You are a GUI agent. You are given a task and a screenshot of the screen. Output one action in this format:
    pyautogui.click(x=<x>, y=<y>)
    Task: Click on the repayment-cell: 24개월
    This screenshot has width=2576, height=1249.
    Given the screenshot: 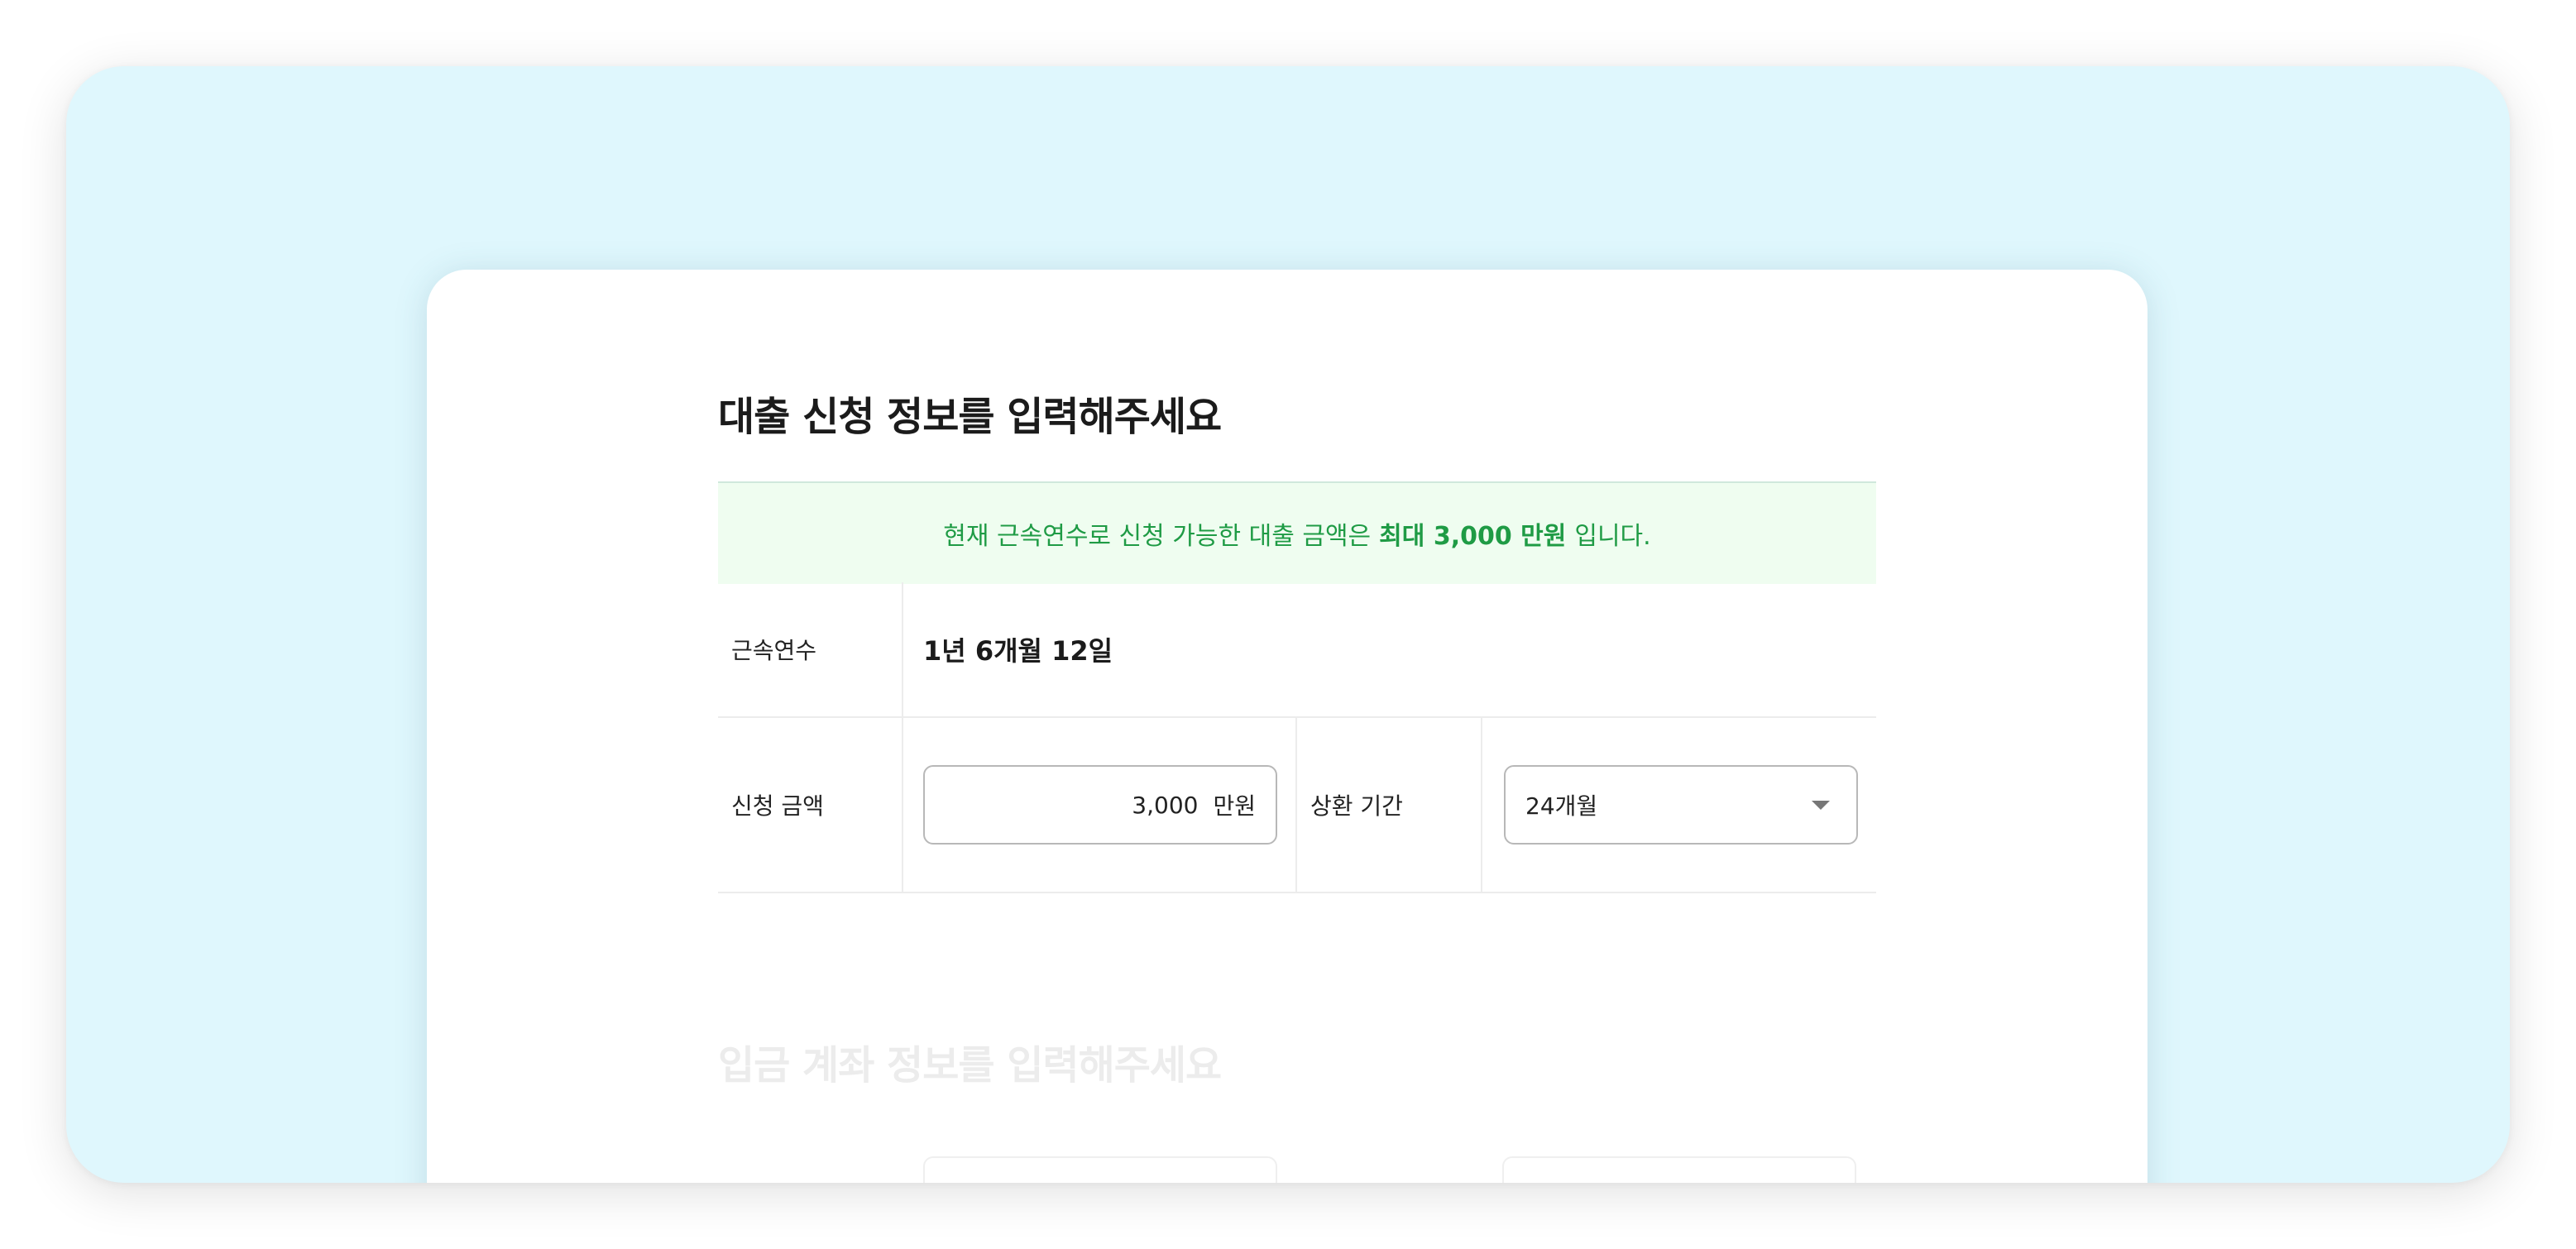 What is the action you would take?
    pyautogui.click(x=1679, y=805)
    